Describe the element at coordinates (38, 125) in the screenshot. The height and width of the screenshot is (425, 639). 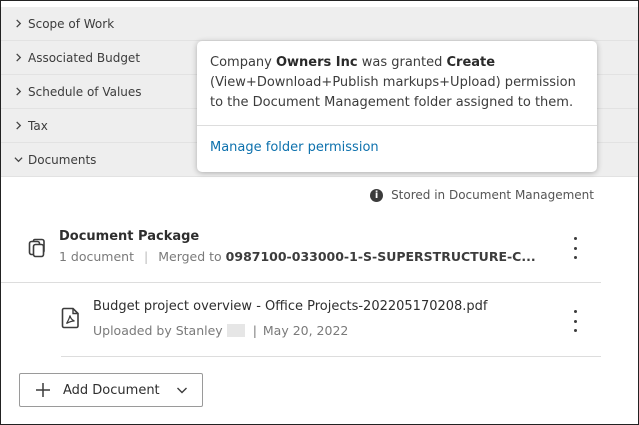
I see `accordion-label: Tax` at that location.